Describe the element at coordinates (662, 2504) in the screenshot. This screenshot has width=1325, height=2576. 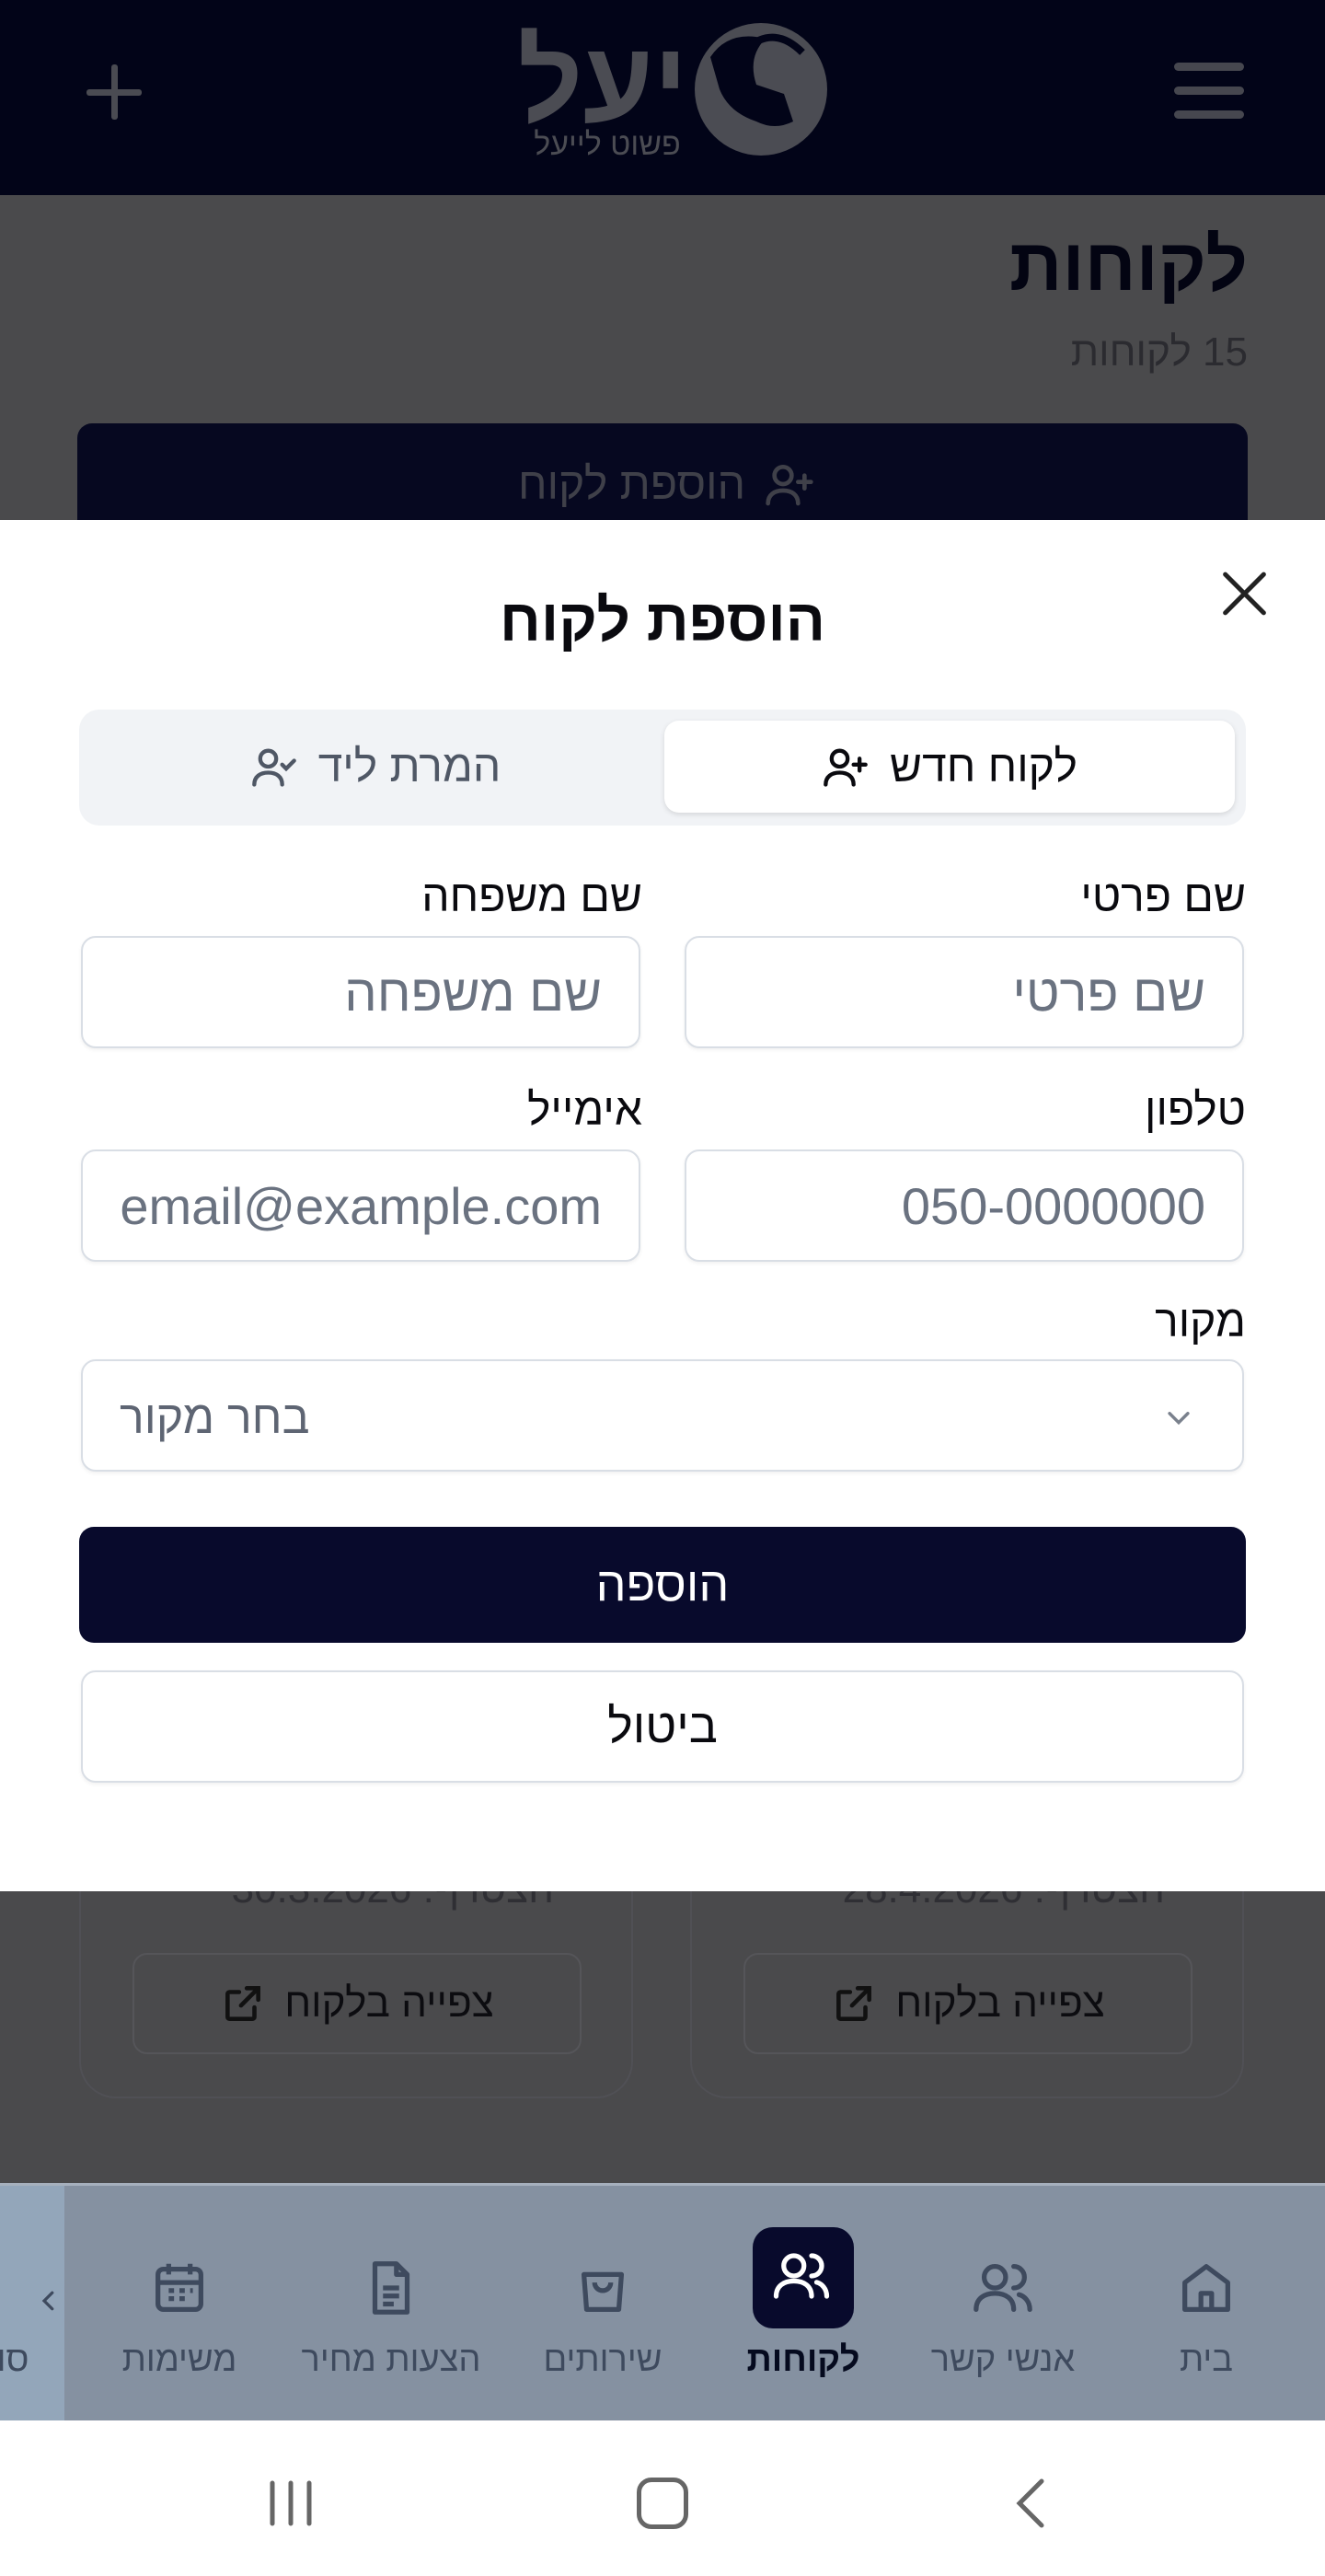
I see `home-button-icon` at that location.